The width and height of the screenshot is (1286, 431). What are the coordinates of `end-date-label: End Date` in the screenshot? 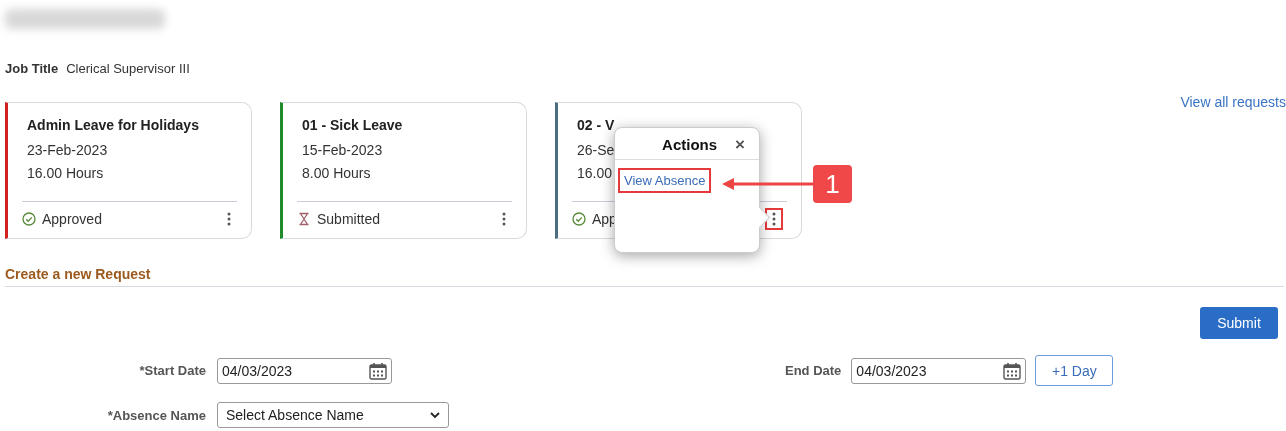 It's located at (813, 370).